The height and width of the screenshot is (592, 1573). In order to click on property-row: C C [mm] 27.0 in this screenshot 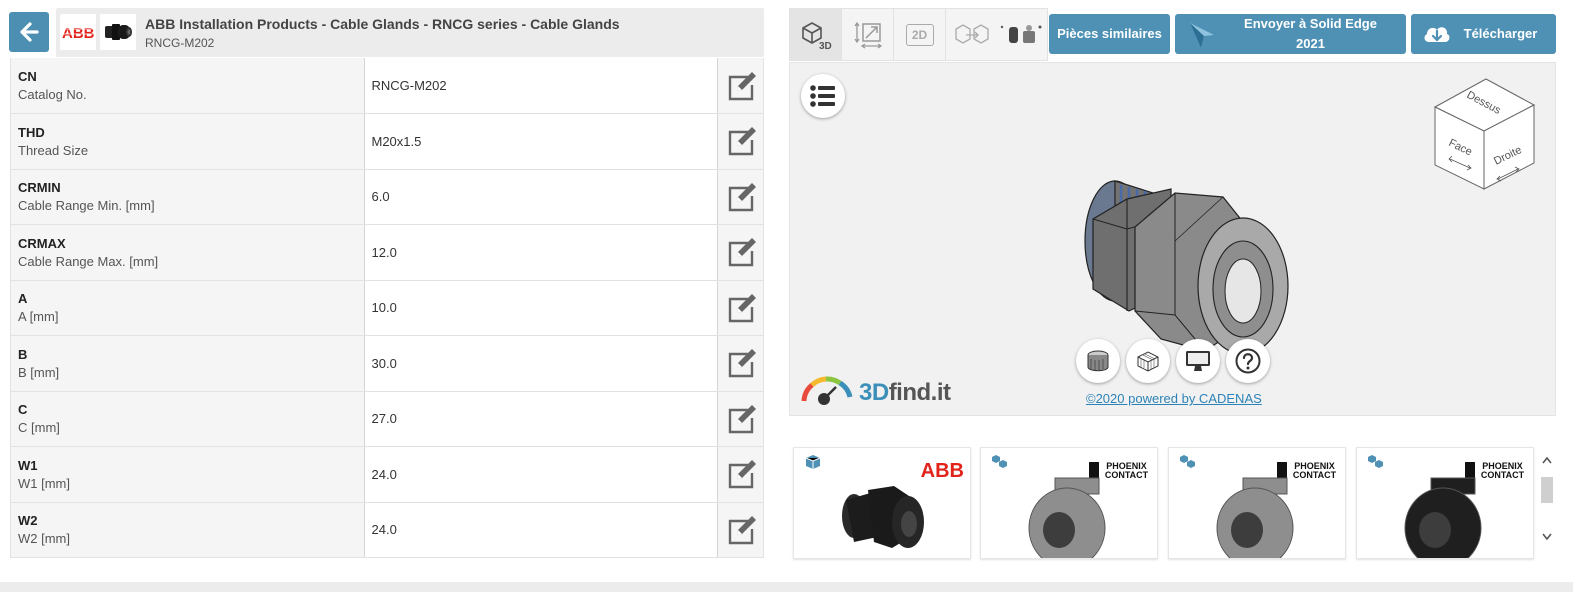, I will do `click(387, 419)`.